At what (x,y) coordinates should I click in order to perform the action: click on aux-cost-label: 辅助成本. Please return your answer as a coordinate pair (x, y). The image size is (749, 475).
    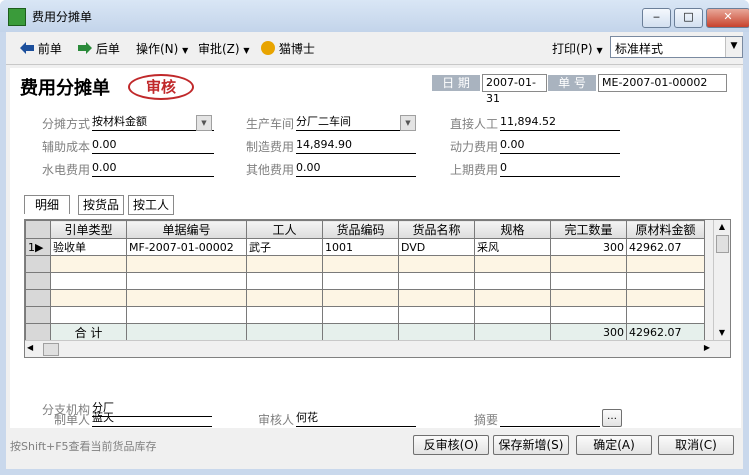
    Looking at the image, I should click on (66, 147).